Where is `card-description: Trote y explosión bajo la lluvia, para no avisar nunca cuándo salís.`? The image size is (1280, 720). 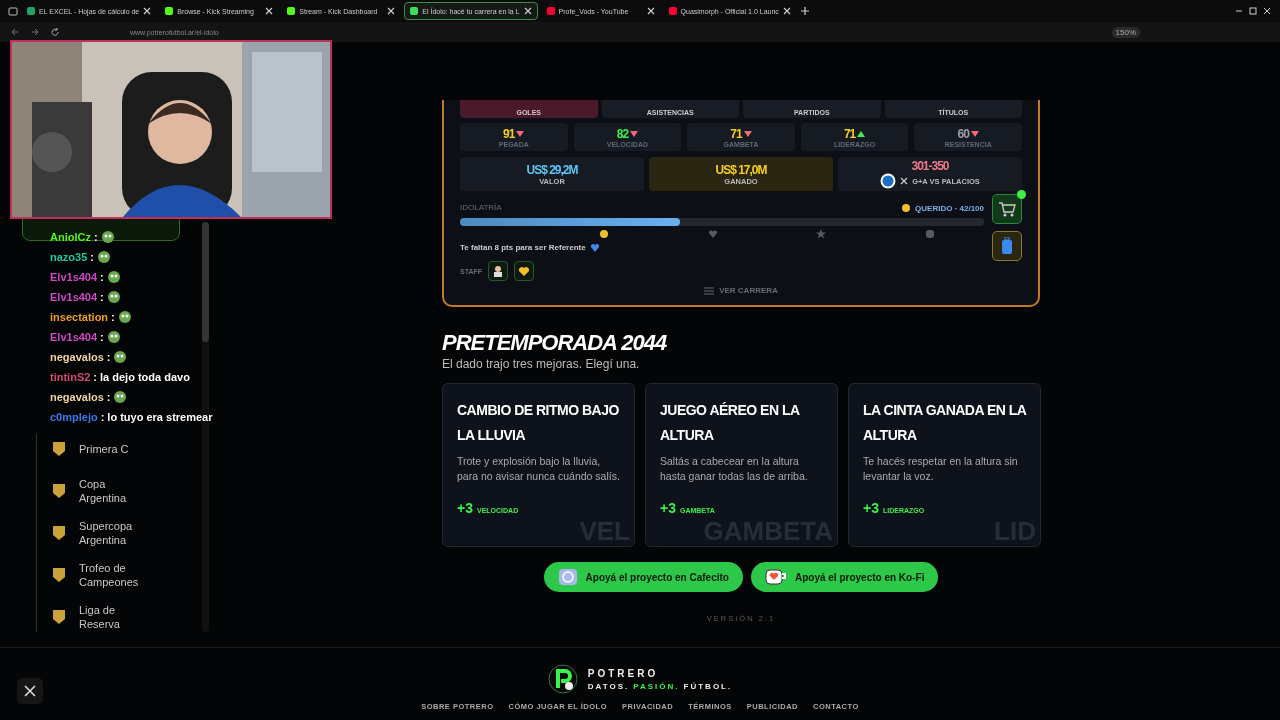
card-description: Trote y explosión bajo la lluvia, para no avisar nunca cuándo salís. is located at coordinates (538, 468).